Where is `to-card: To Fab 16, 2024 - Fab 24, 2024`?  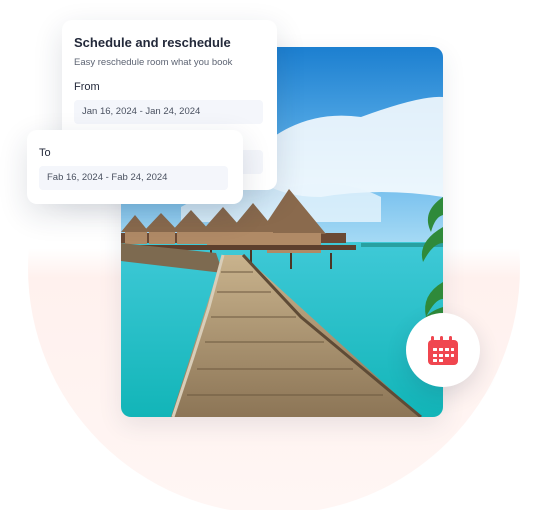
to-card: To Fab 16, 2024 - Fab 24, 2024 is located at coordinates (135, 167).